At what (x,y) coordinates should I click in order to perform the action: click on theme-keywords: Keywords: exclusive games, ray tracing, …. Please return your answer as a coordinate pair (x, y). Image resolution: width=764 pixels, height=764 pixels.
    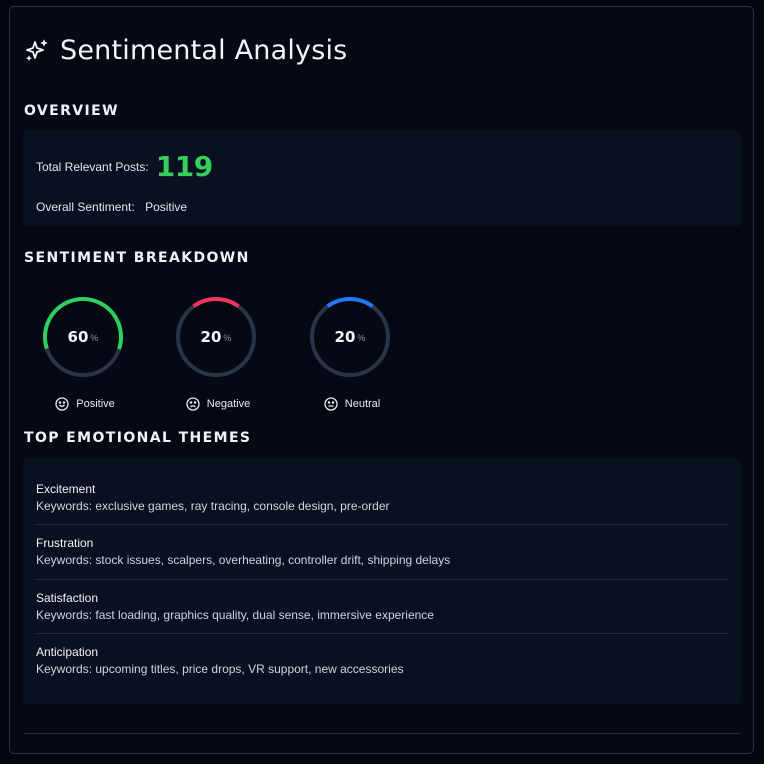
    Looking at the image, I should click on (213, 506).